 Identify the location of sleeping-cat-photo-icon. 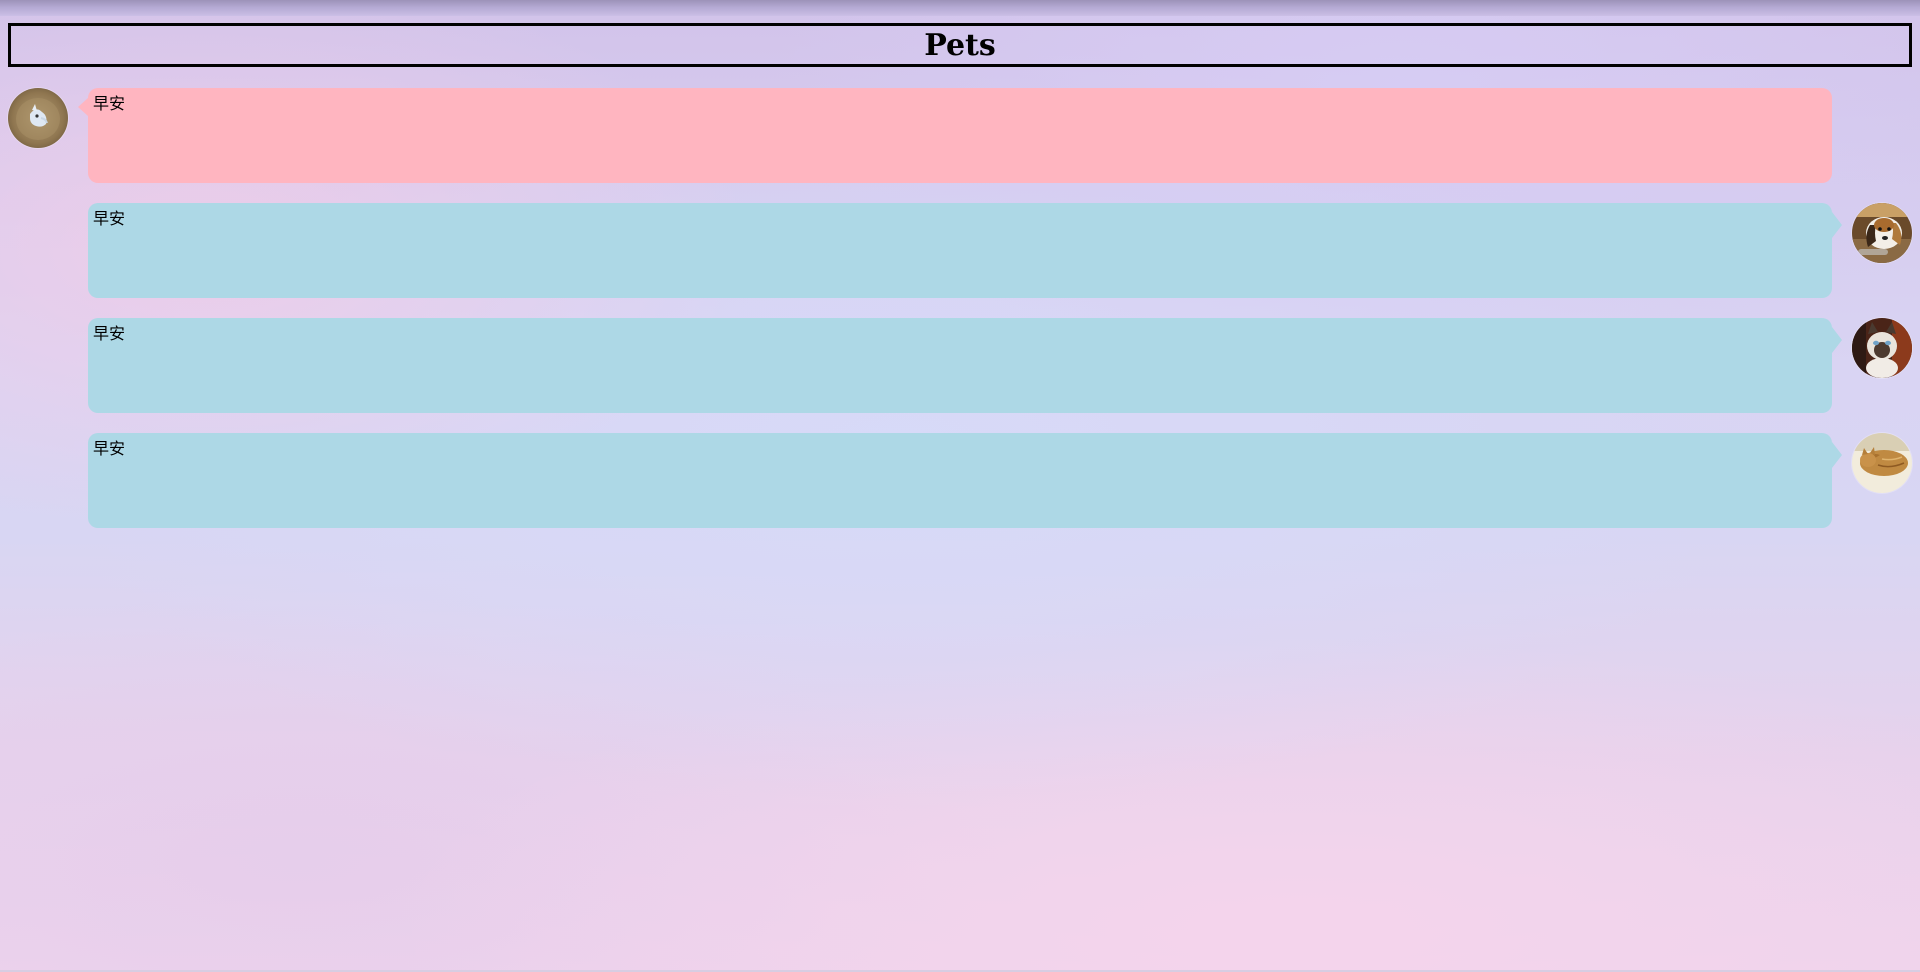
(1882, 463).